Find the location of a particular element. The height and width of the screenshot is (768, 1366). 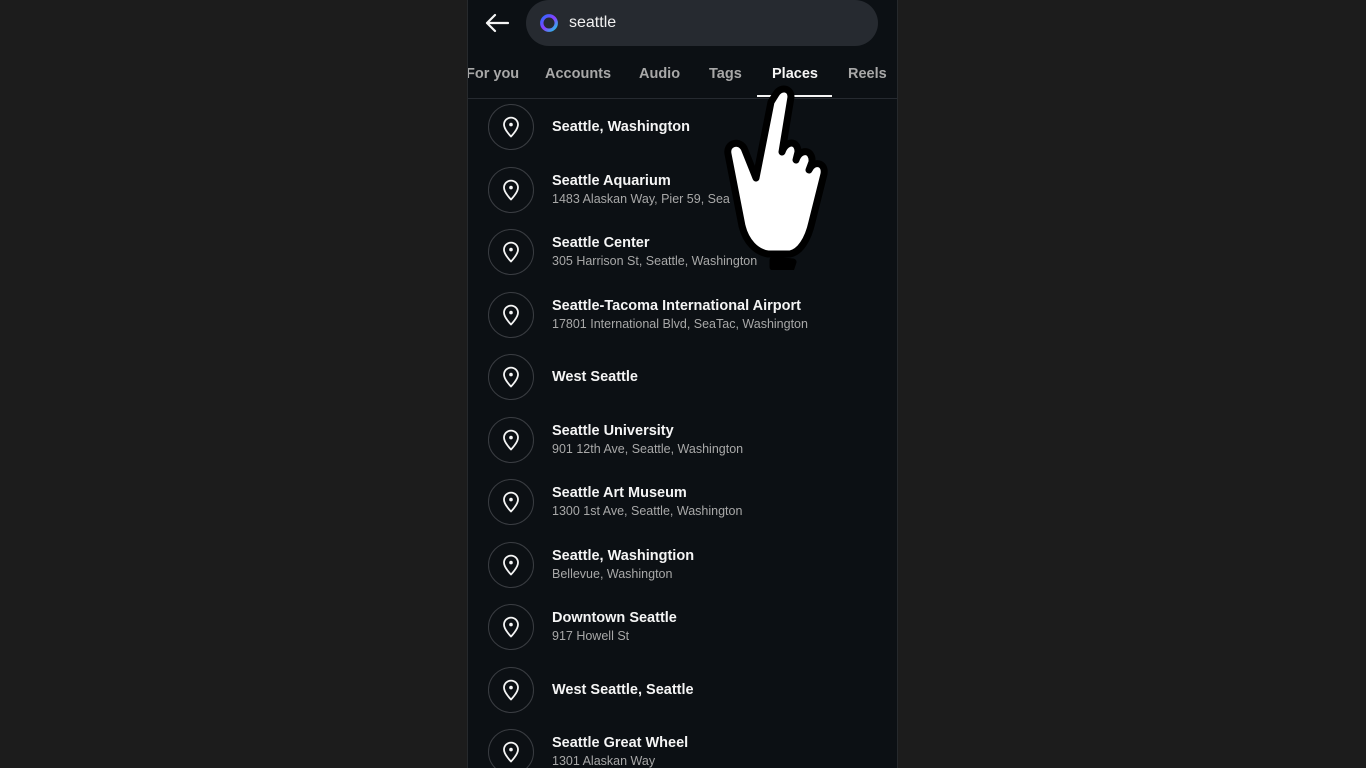

place-subtitle: 1483 Alaskan Way, Pier 59, Sea is located at coordinates (641, 198).